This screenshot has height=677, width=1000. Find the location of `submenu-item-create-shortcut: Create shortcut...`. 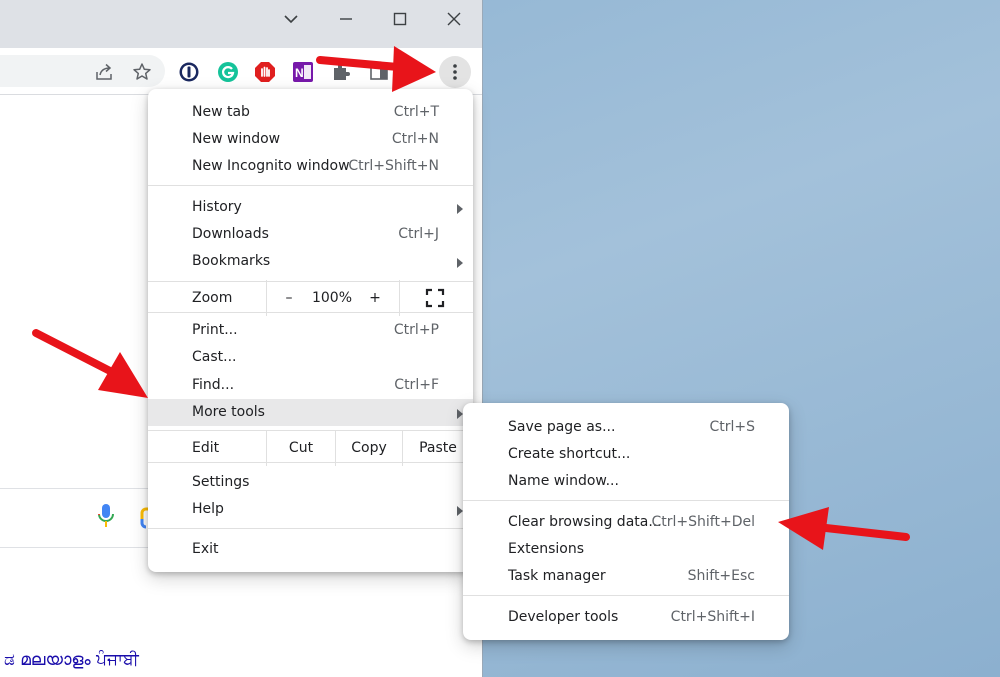

submenu-item-create-shortcut: Create shortcut... is located at coordinates (626, 454).